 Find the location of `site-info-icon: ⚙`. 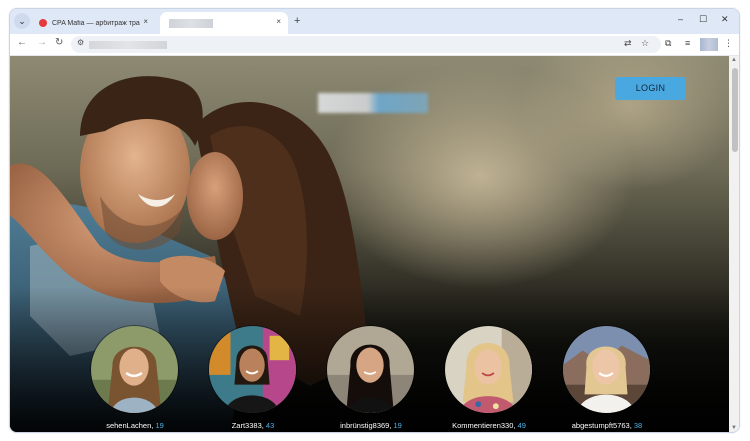

site-info-icon: ⚙ is located at coordinates (80, 42).